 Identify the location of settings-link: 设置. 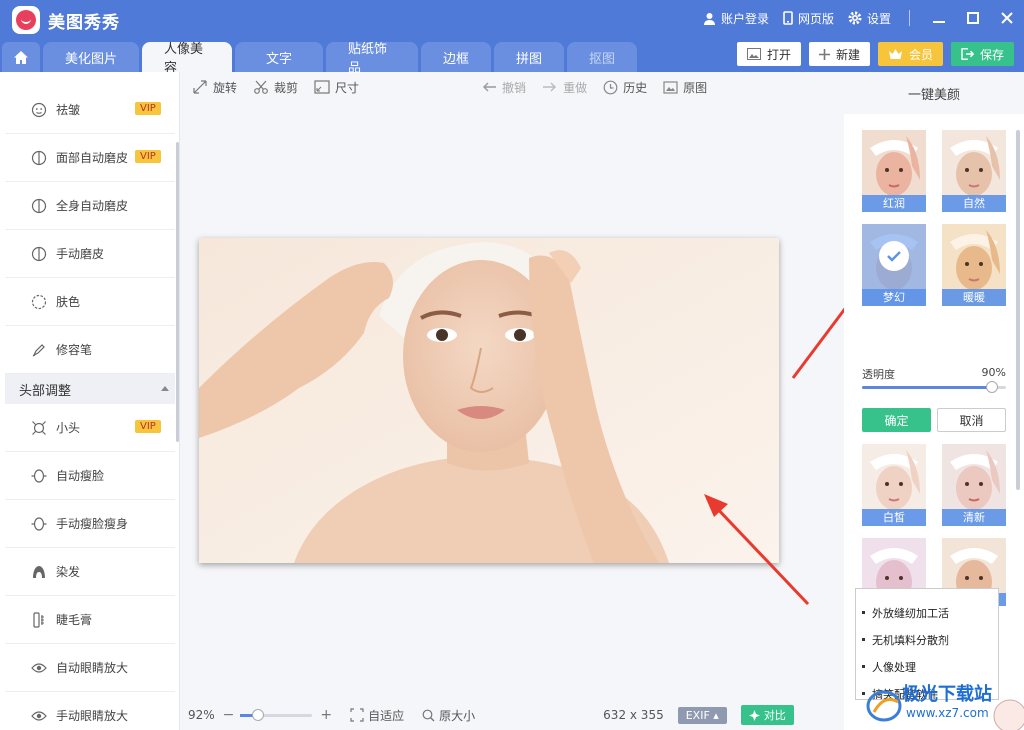
(869, 18).